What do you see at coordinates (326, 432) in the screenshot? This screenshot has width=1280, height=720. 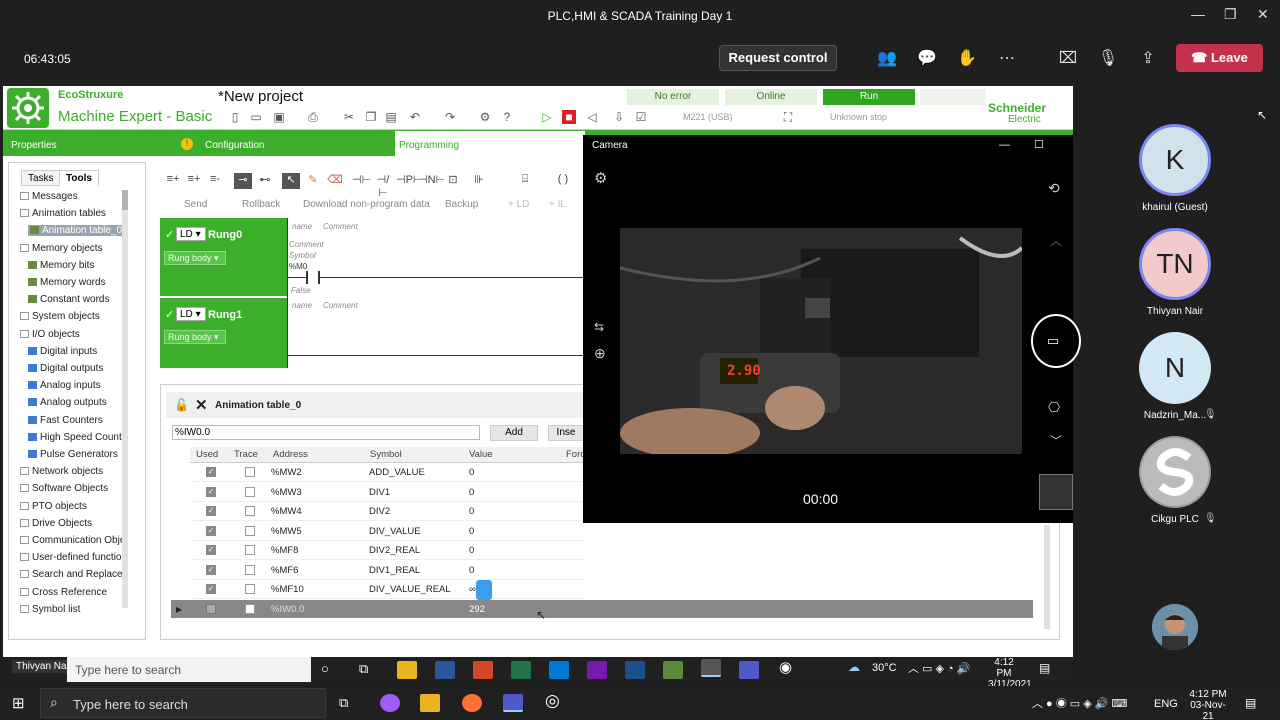 I see `address-input: %IW0.0` at bounding box center [326, 432].